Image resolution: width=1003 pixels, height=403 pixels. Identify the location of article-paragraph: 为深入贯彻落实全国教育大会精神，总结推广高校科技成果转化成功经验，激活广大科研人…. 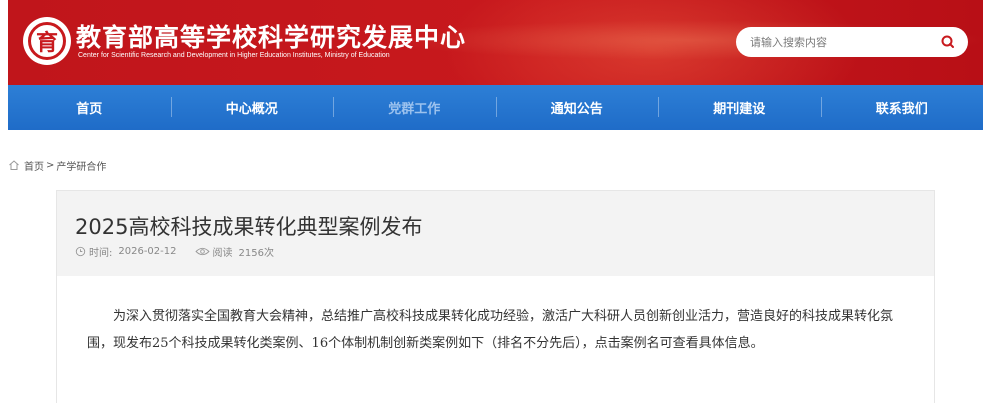
(490, 330).